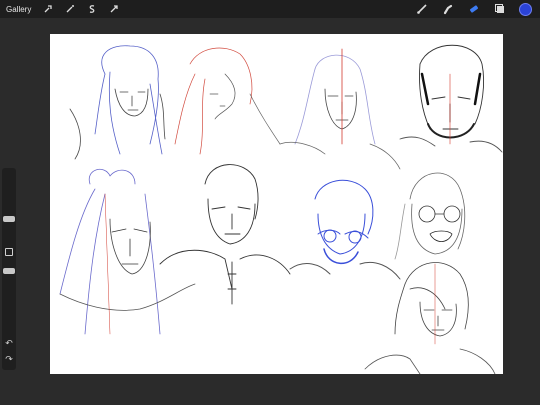  Describe the element at coordinates (9, 343) in the screenshot. I see `undo-arrow-icon: ↶` at that location.